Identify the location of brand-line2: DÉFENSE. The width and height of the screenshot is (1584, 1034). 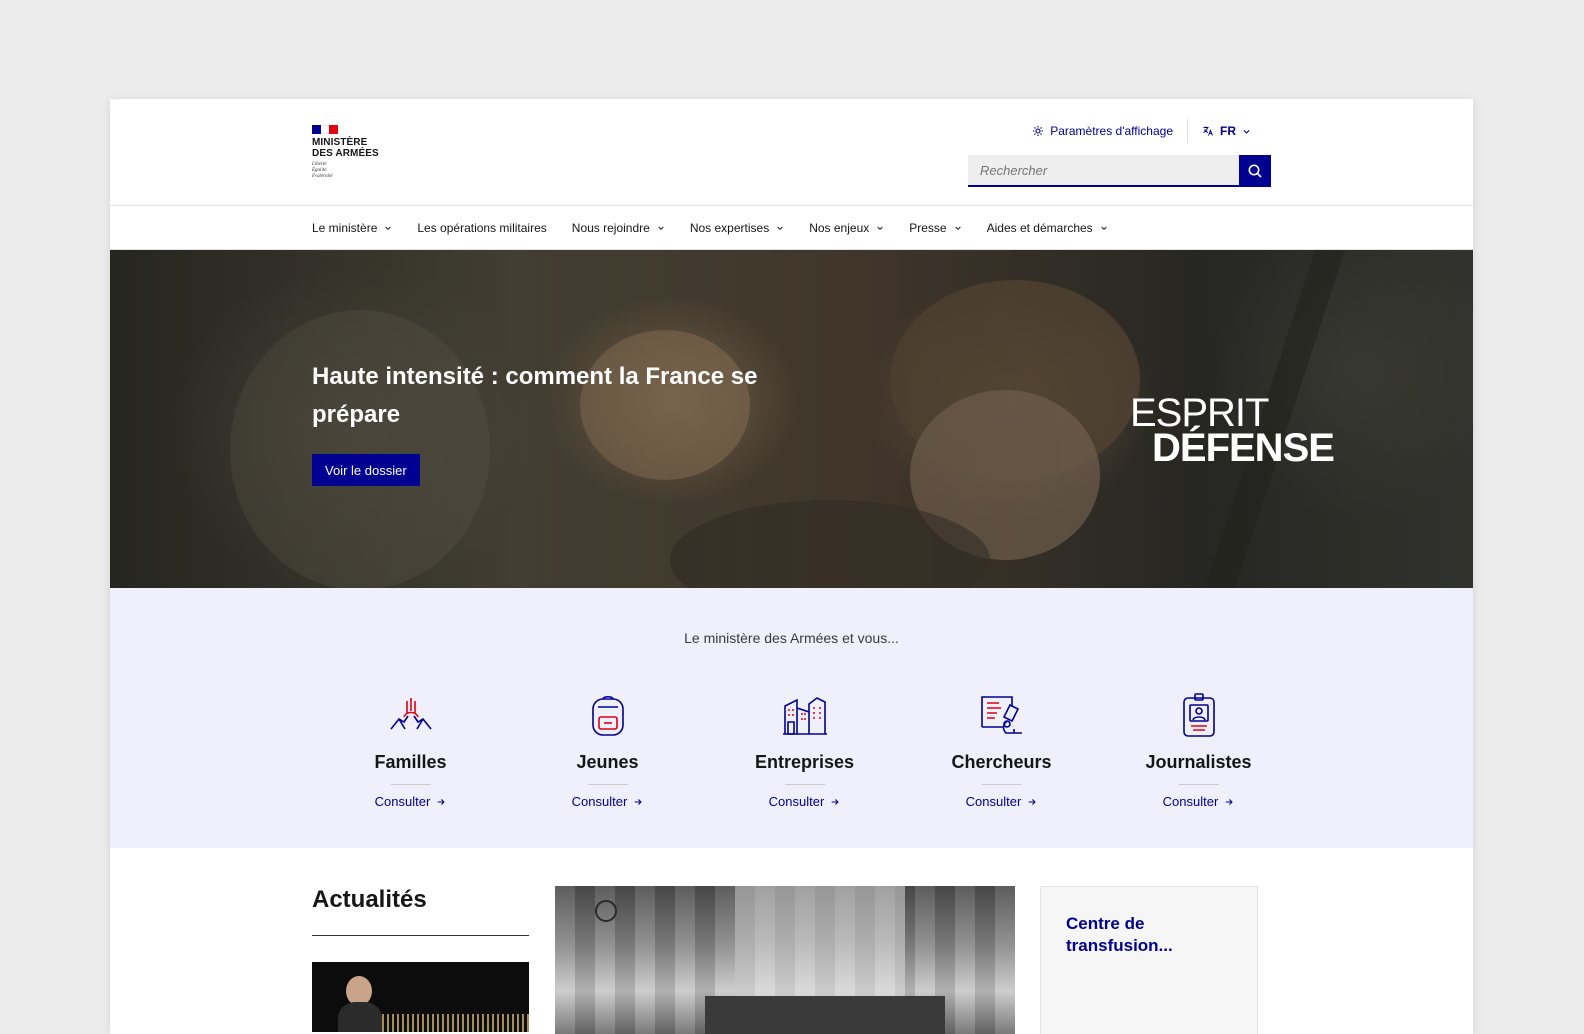
(1243, 448).